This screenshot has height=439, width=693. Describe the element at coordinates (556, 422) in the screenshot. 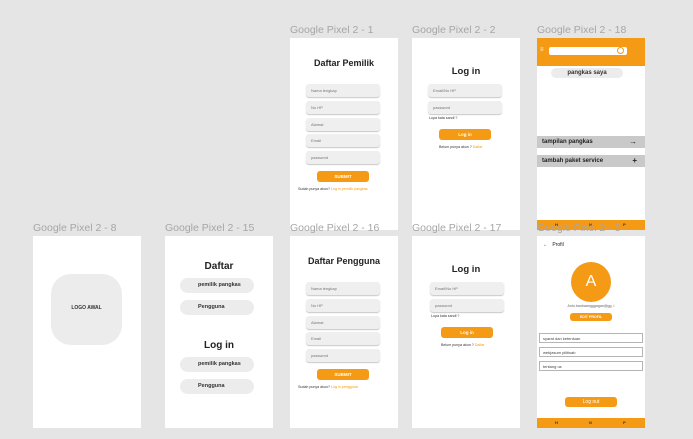

I see `nav-home: H` at that location.